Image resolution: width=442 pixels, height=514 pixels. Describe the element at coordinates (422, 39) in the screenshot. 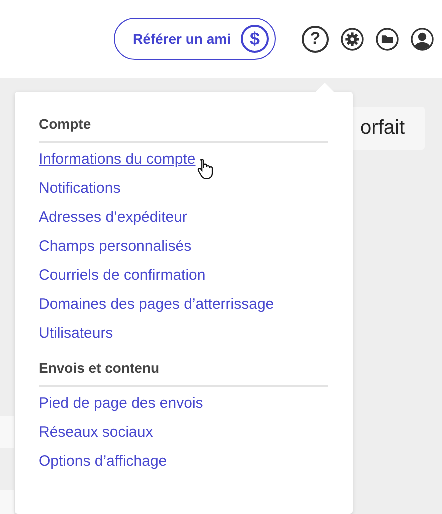

I see `user-avatar-icon` at that location.